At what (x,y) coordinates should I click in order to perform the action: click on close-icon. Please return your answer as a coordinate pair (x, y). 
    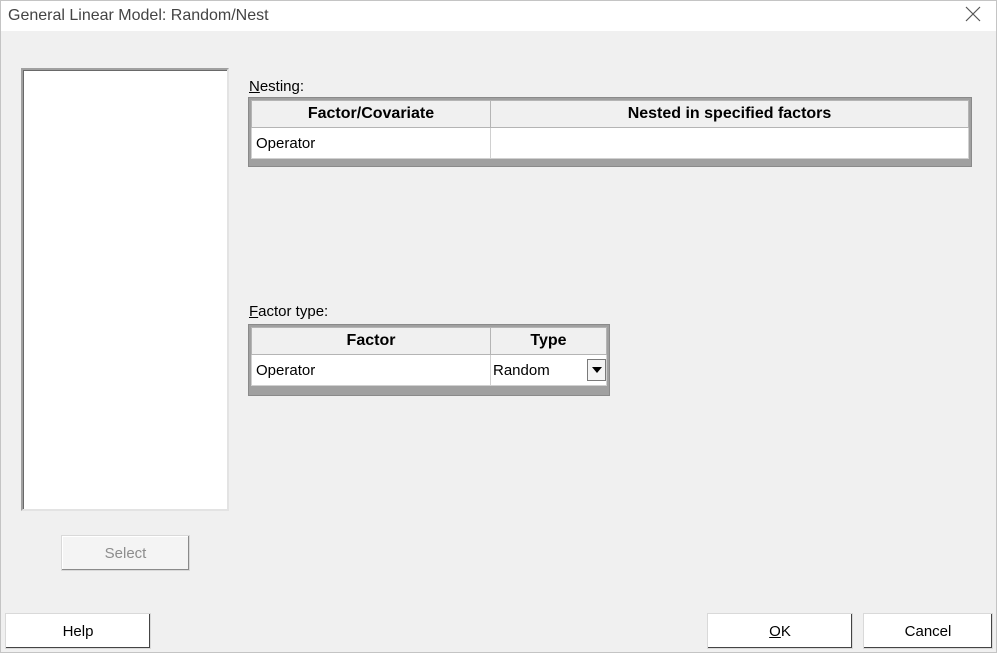
    Looking at the image, I should click on (973, 16).